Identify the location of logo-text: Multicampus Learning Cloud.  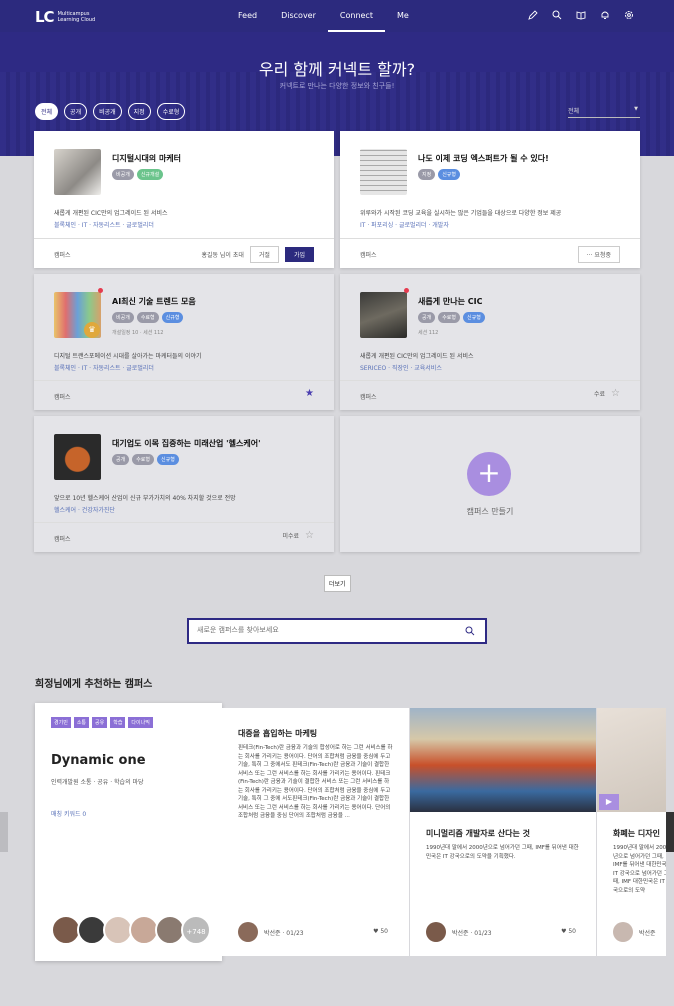
(76, 17).